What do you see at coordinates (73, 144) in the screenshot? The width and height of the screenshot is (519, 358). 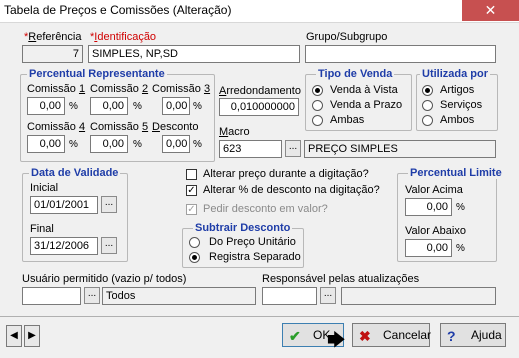 I see `comissao-4-unit: %` at bounding box center [73, 144].